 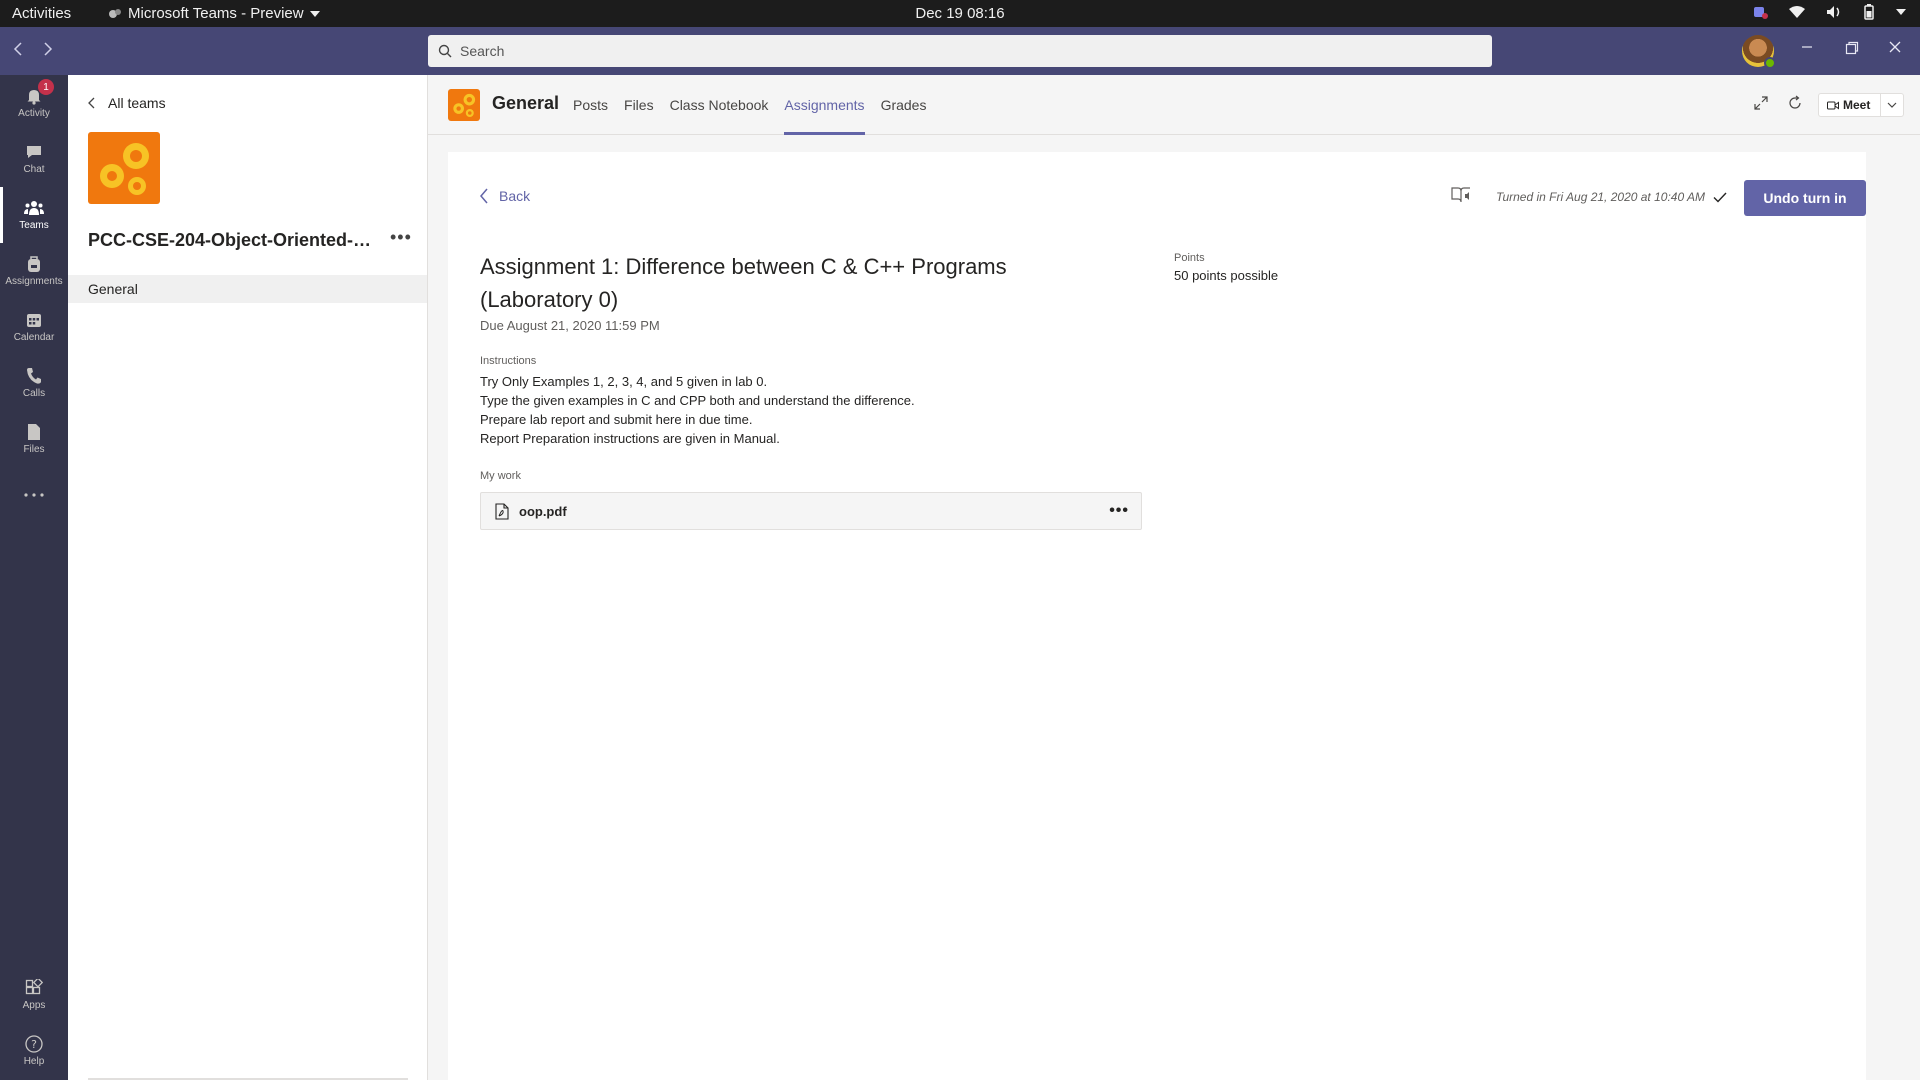 What do you see at coordinates (526, 103) in the screenshot?
I see `channel-name: General` at bounding box center [526, 103].